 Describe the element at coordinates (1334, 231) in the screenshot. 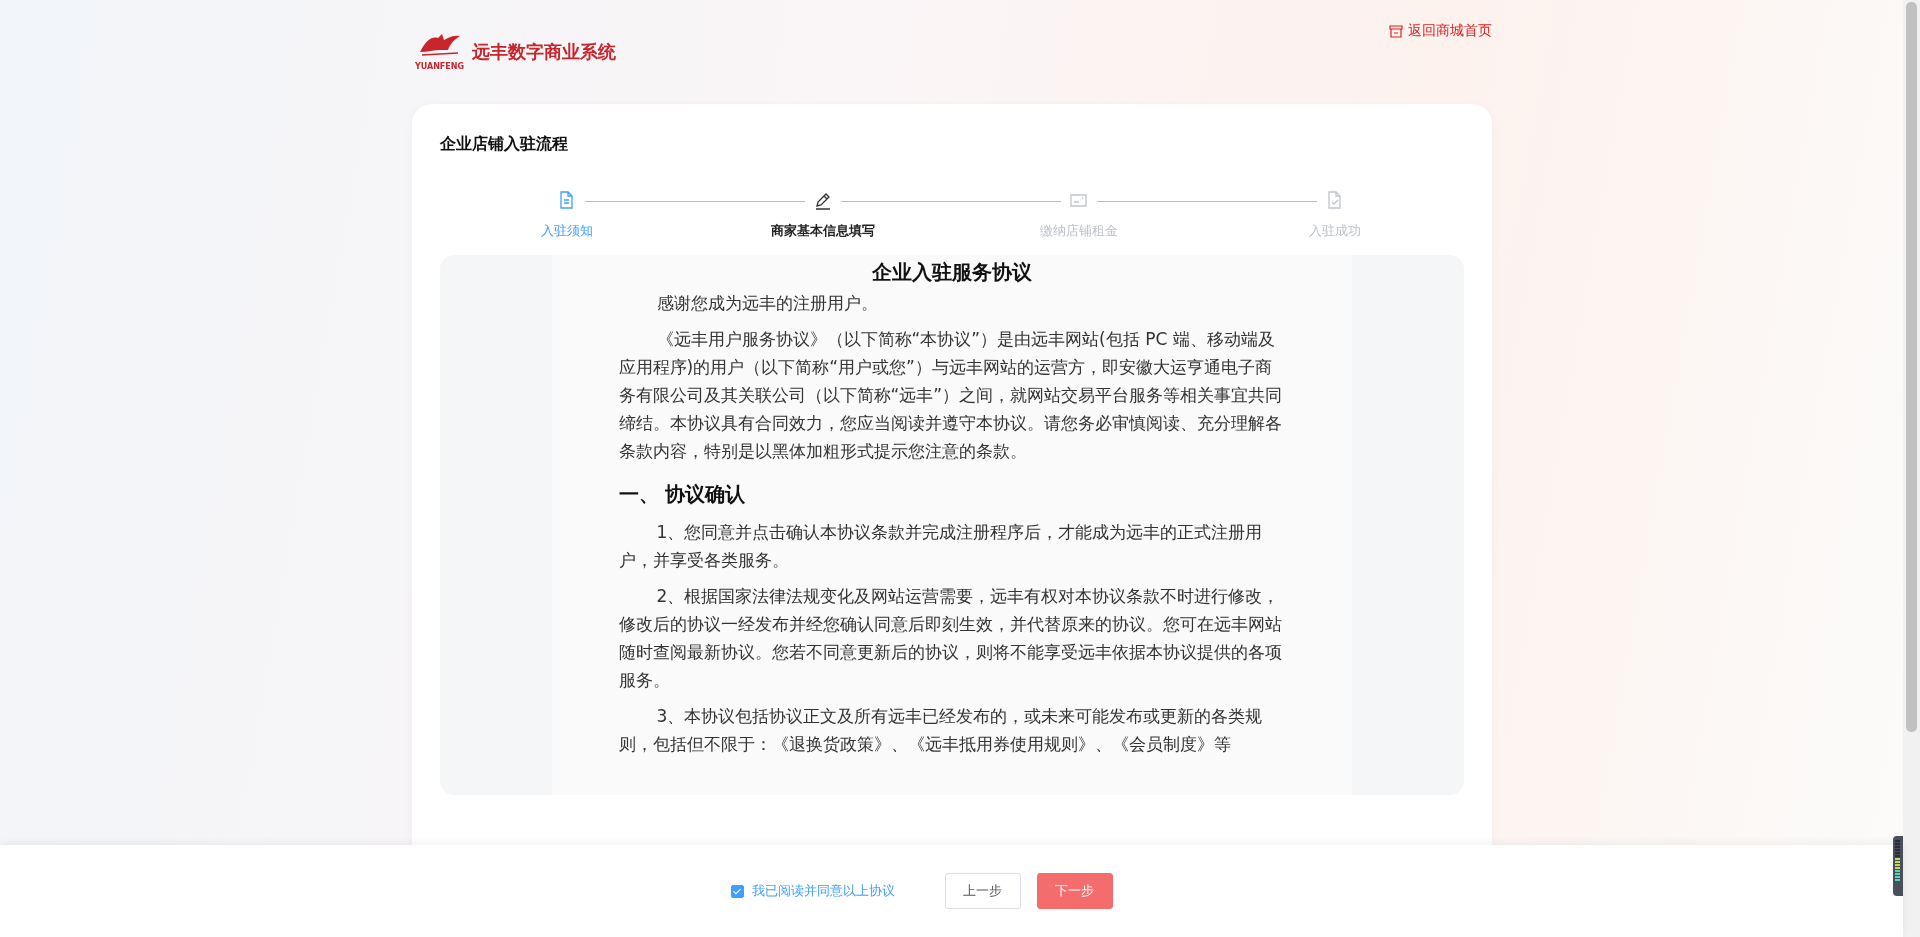

I see `step-label: 入驻成功` at that location.